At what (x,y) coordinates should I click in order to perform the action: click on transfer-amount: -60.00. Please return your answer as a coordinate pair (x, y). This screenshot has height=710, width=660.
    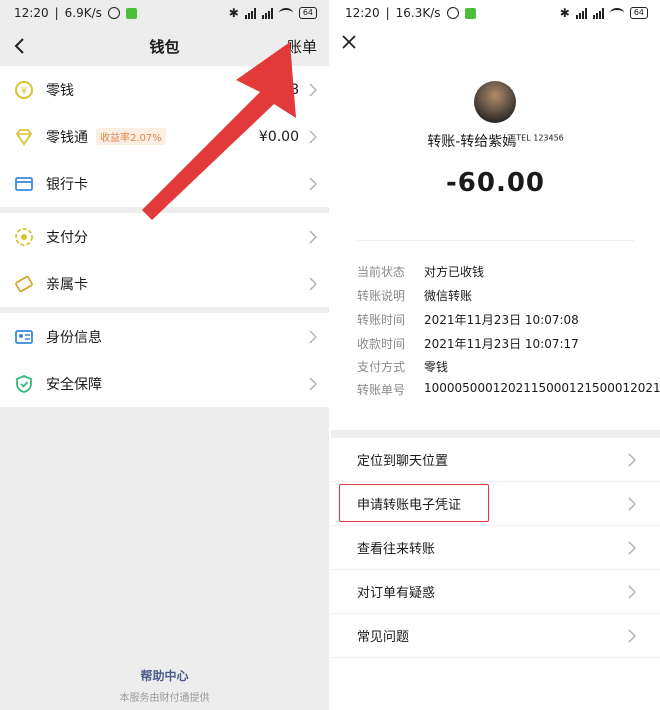
    Looking at the image, I should click on (495, 183).